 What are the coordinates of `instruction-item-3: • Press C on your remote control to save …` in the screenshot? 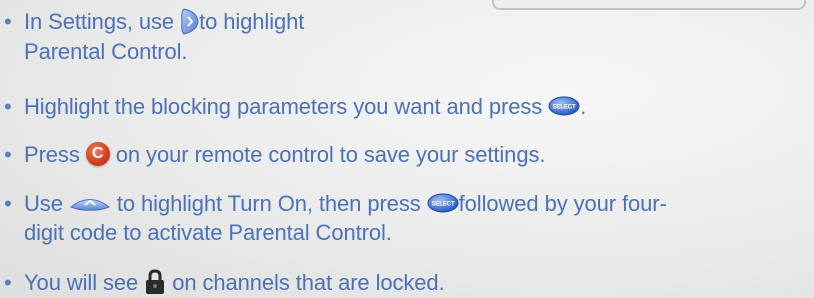 It's located at (274, 154).